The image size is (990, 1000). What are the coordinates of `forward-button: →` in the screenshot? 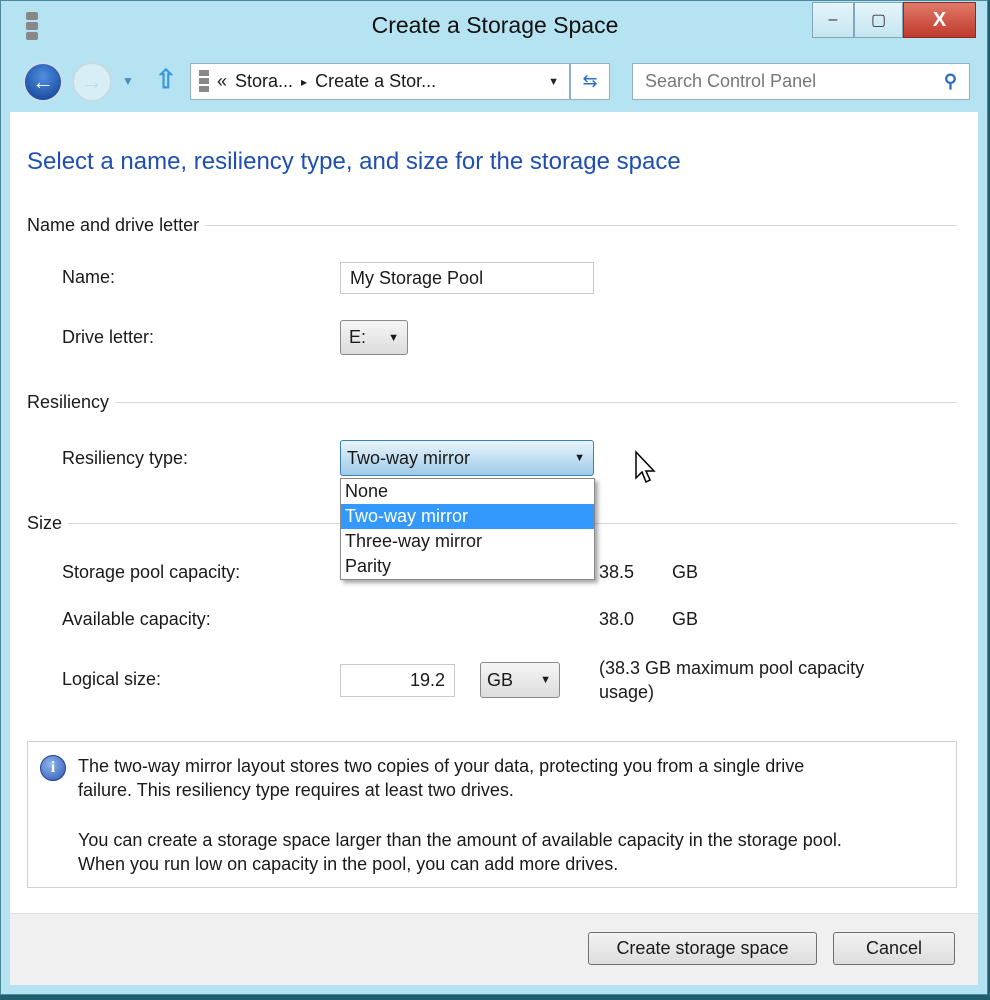 It's located at (92, 82).